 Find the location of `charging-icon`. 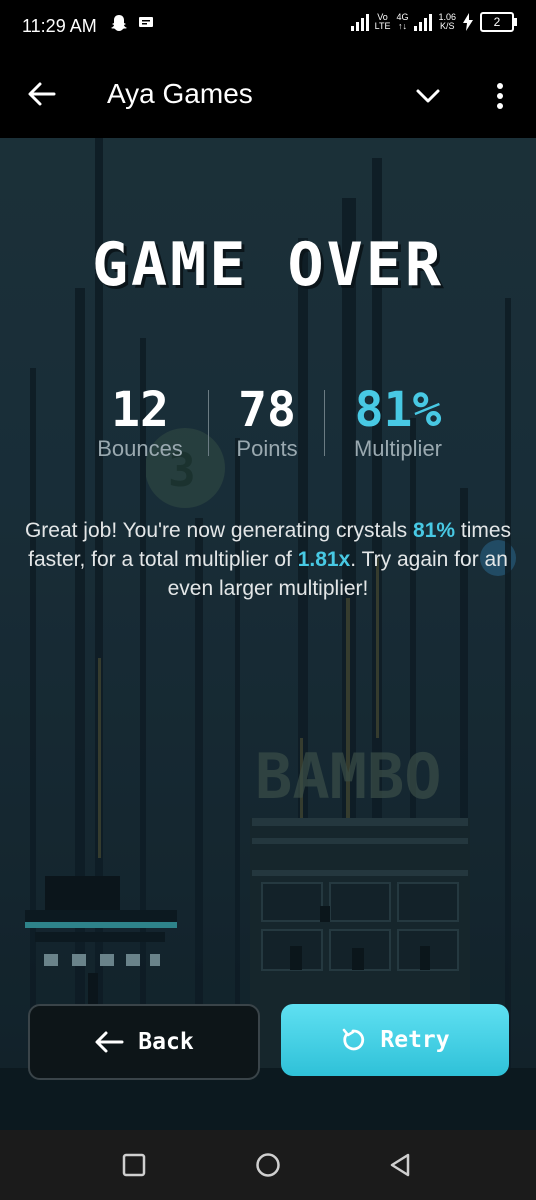

charging-icon is located at coordinates (468, 22).